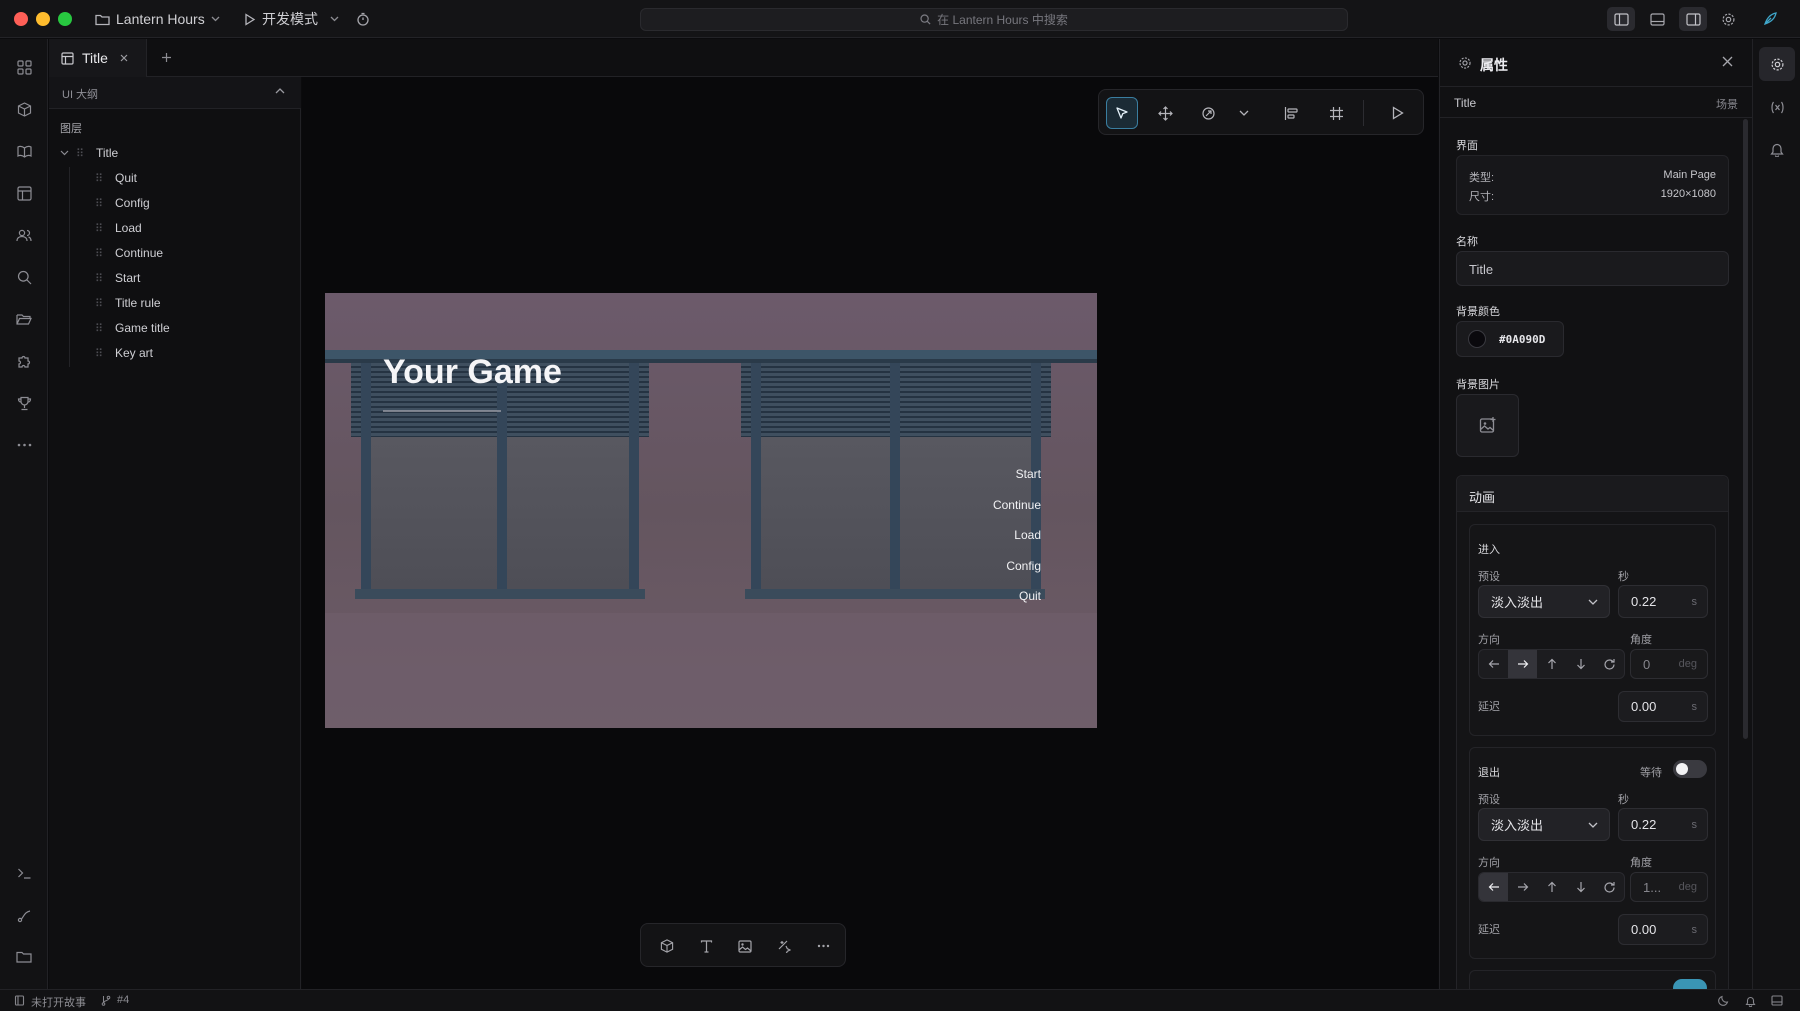 Image resolution: width=1800 pixels, height=1011 pixels. I want to click on tree-node-start: ⠿ Start, so click(117, 278).